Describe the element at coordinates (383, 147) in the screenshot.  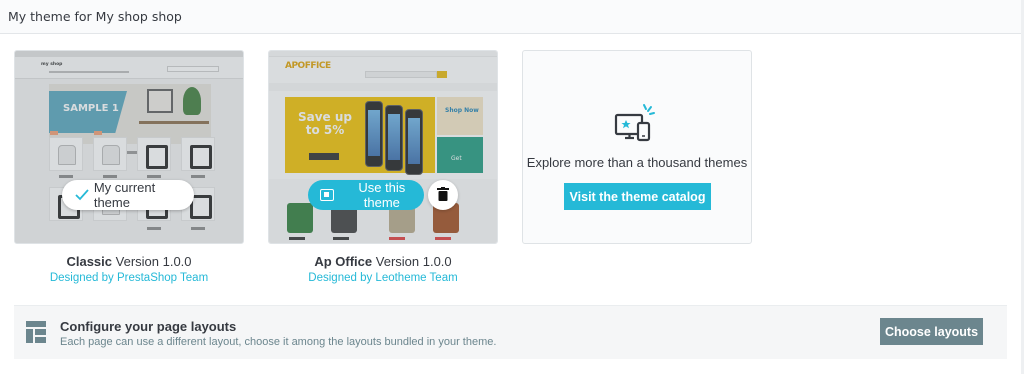
I see `theme-card-ap-office: APOFFICE Save up to 5% Shop Now Get` at that location.